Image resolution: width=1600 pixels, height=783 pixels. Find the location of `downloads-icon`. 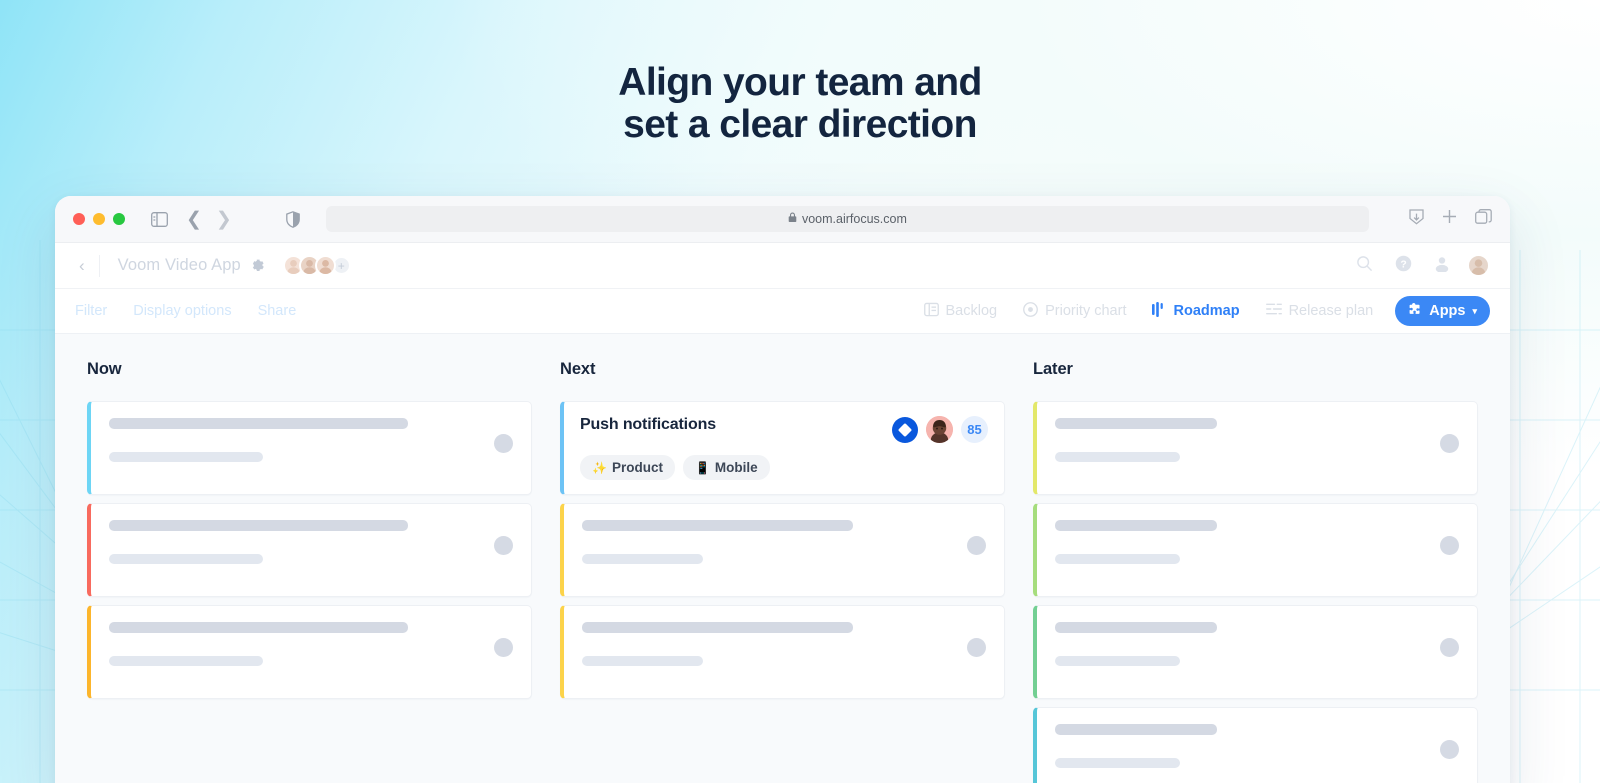

downloads-icon is located at coordinates (1416, 219).